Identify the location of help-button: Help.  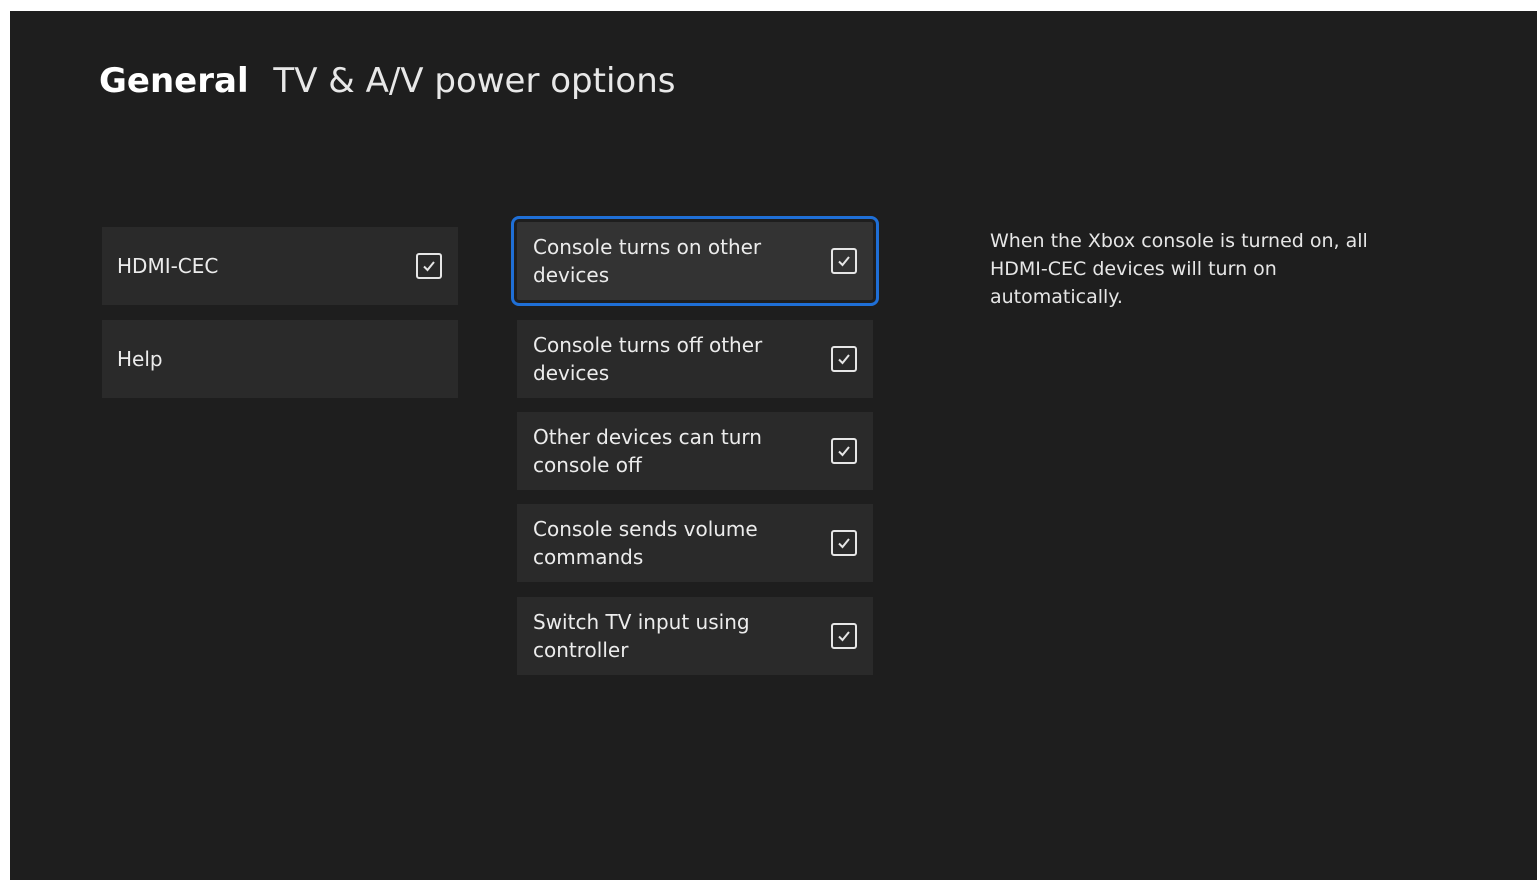
(280, 359).